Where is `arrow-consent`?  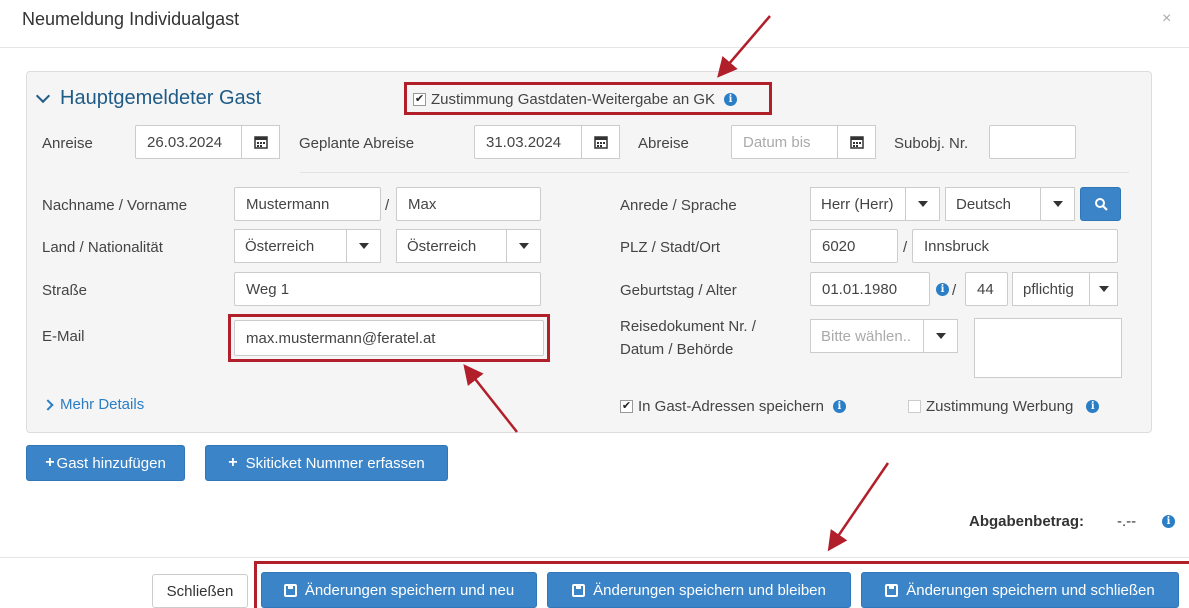 arrow-consent is located at coordinates (744, 46).